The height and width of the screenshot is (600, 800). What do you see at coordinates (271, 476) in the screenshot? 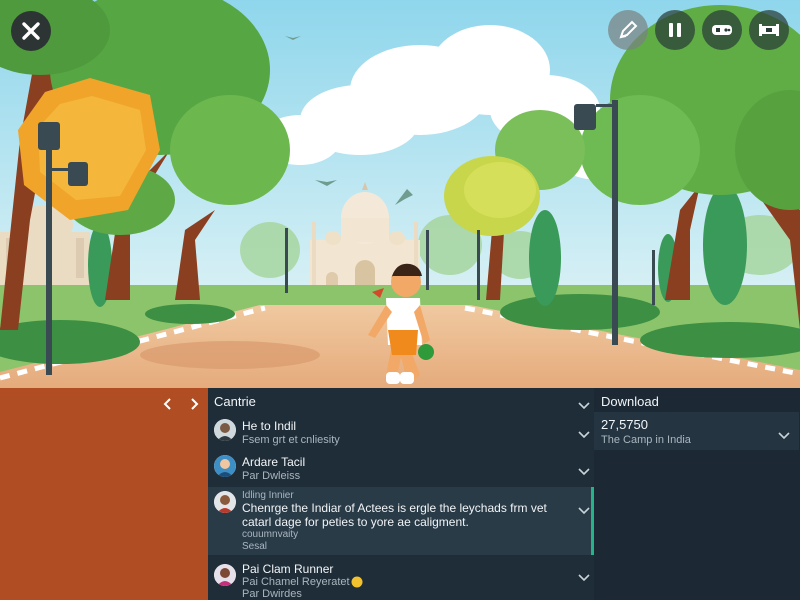
I see `list-item-subtitle: Par Dwleiss` at bounding box center [271, 476].